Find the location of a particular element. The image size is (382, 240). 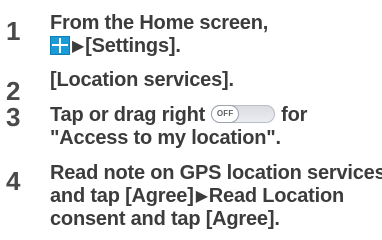

step-number: 1 is located at coordinates (13, 31).